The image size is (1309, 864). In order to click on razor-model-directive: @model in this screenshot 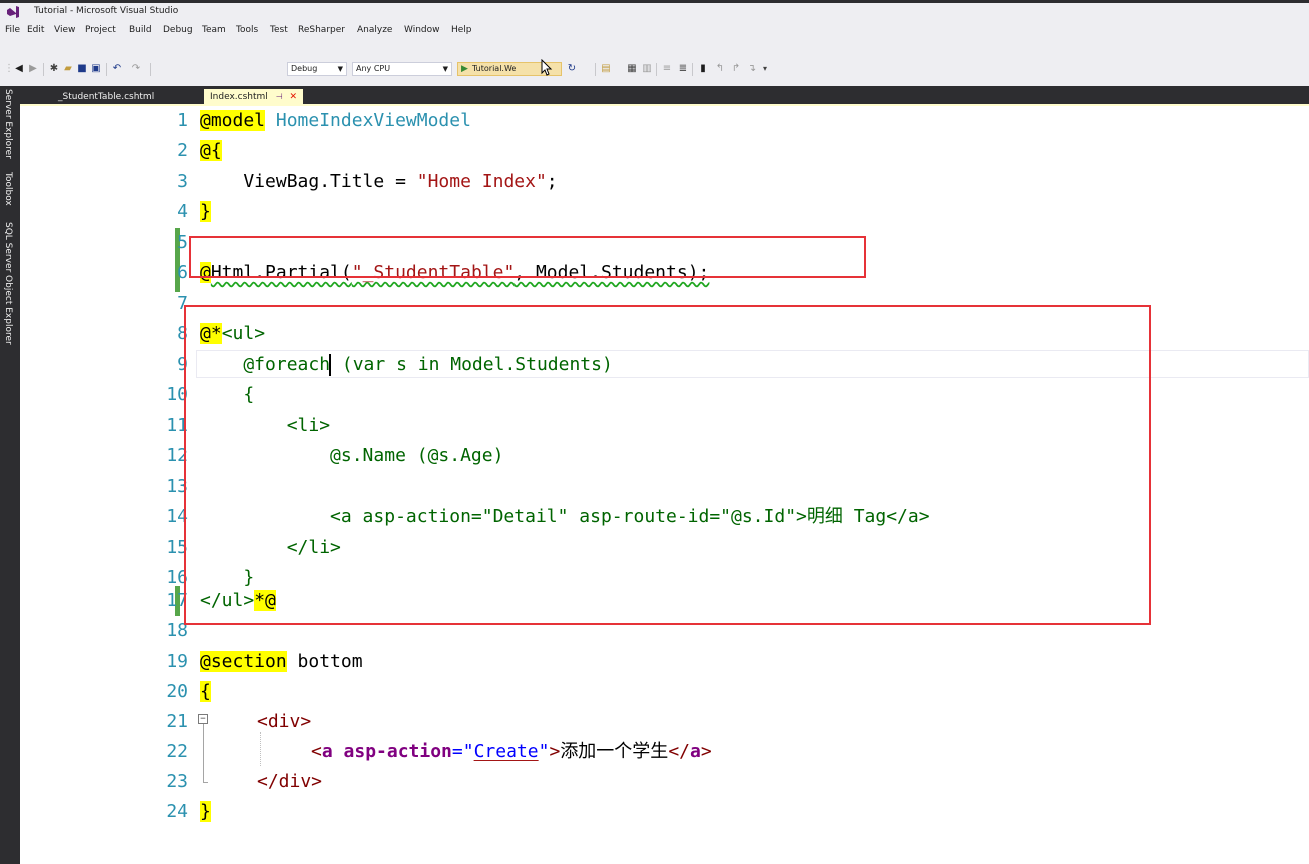, I will do `click(233, 120)`.